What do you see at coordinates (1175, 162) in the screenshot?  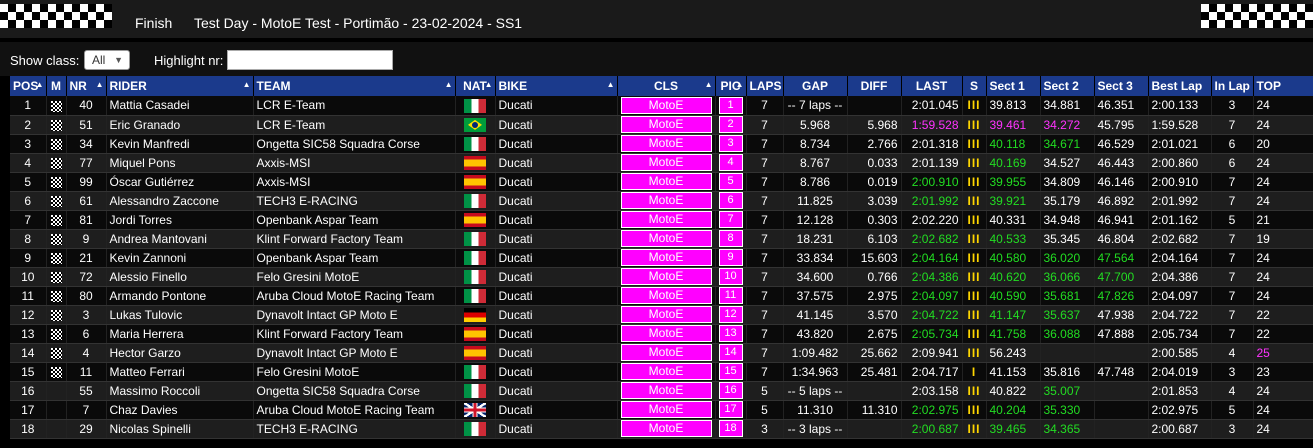 I see `best-lap-cell-value: 2:00.860` at bounding box center [1175, 162].